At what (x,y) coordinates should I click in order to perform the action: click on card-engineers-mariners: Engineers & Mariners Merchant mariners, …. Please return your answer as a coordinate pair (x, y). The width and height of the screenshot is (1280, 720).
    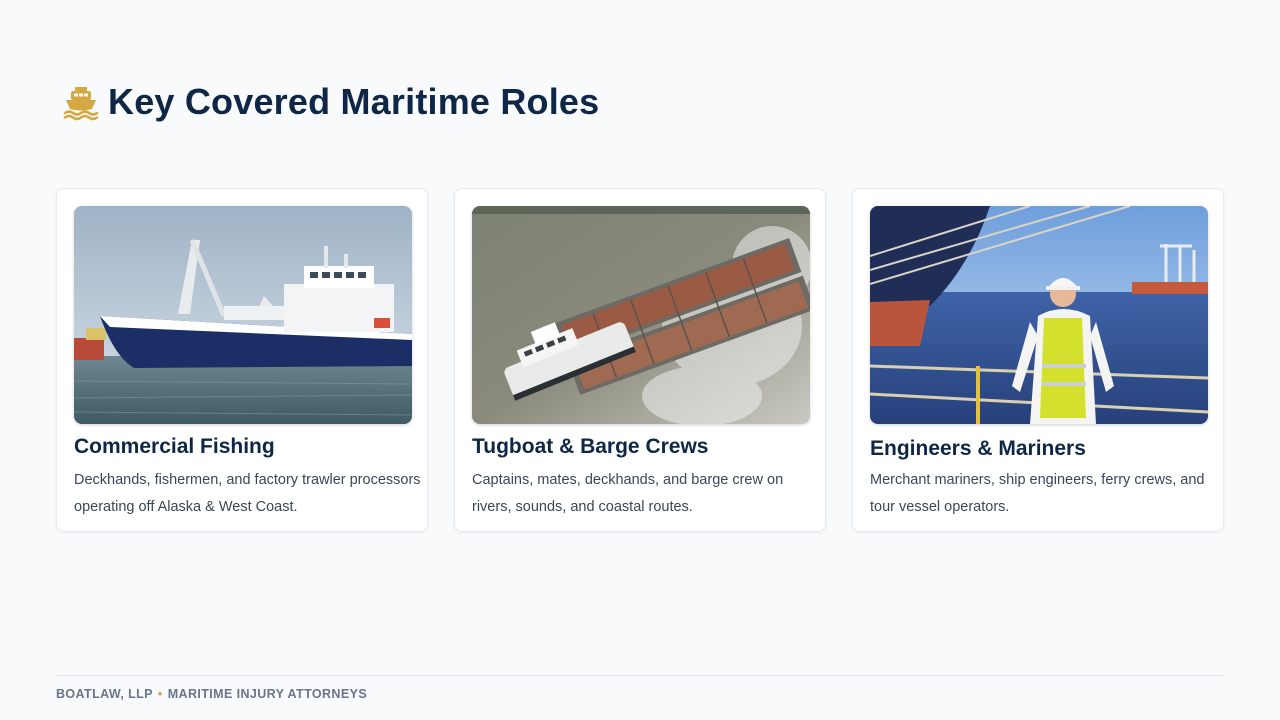
    Looking at the image, I should click on (1038, 360).